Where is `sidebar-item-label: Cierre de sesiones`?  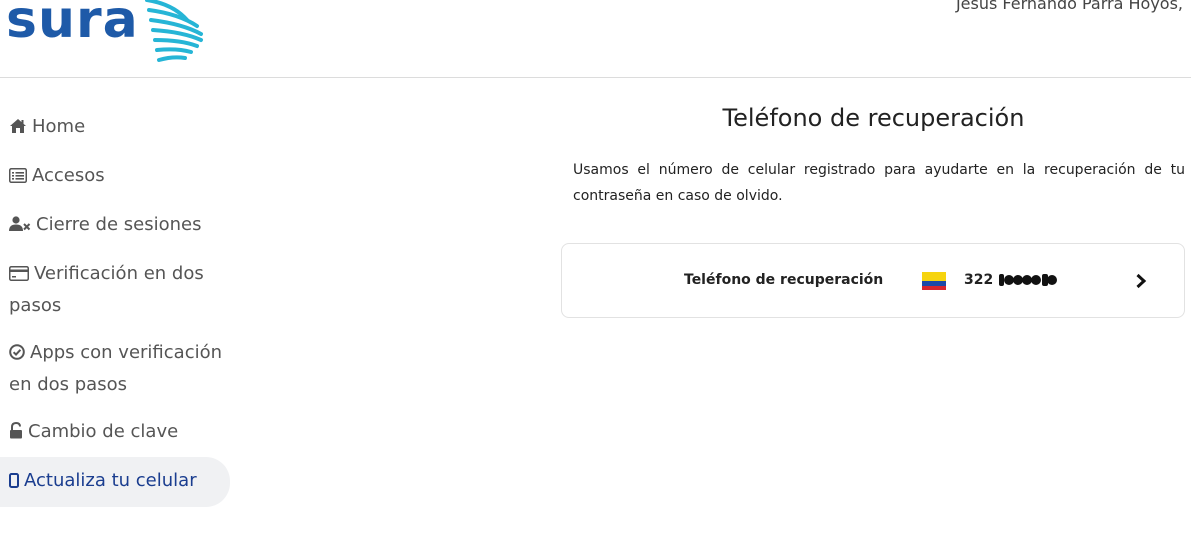 sidebar-item-label: Cierre de sesiones is located at coordinates (119, 224).